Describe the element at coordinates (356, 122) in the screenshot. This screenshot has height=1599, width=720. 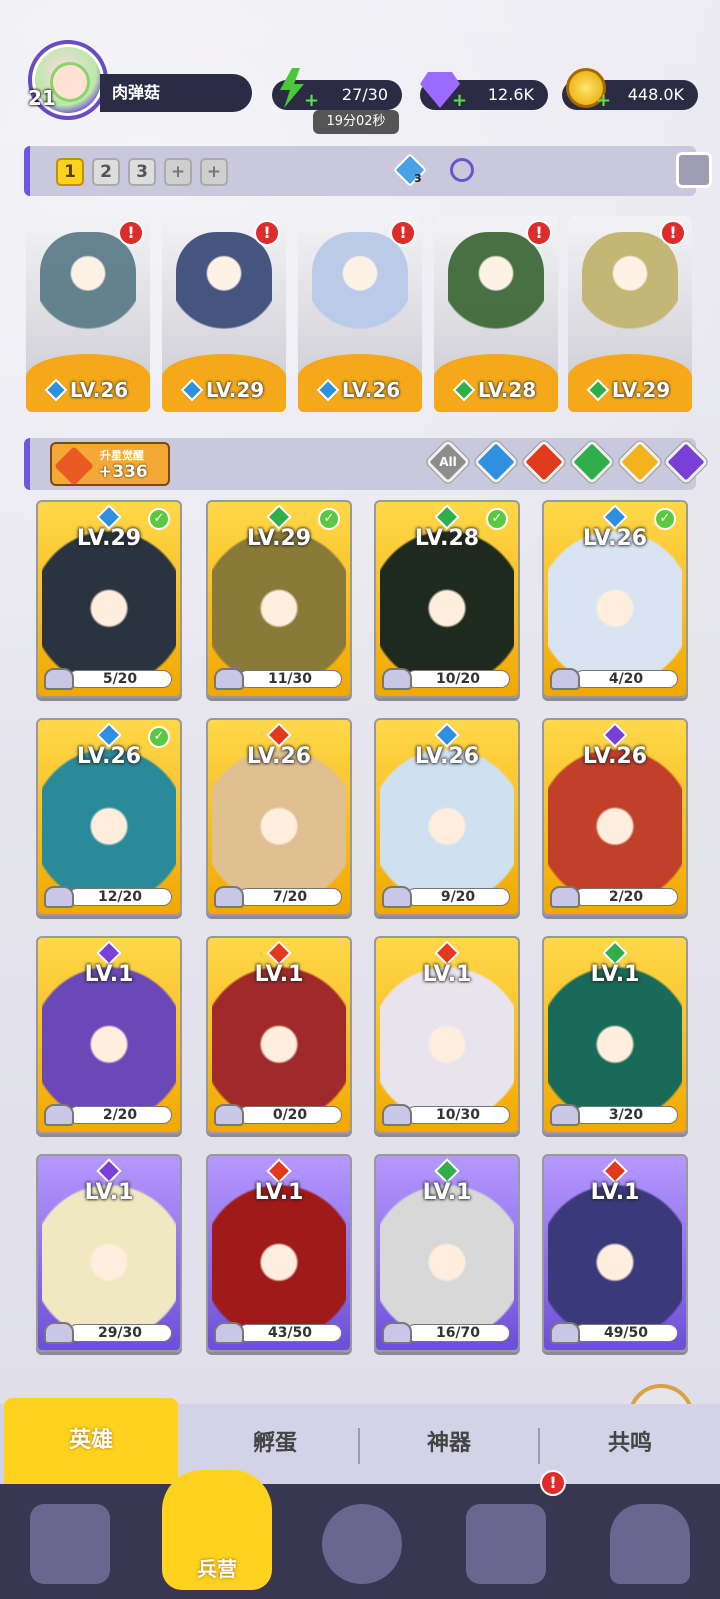
I see `energy-timer: 19分02秒` at that location.